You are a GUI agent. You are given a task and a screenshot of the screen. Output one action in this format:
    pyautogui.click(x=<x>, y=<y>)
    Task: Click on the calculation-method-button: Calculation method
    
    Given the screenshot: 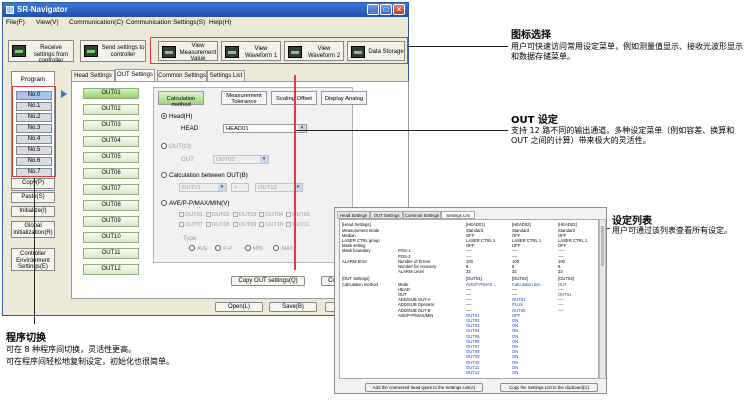 What is the action you would take?
    pyautogui.click(x=181, y=99)
    